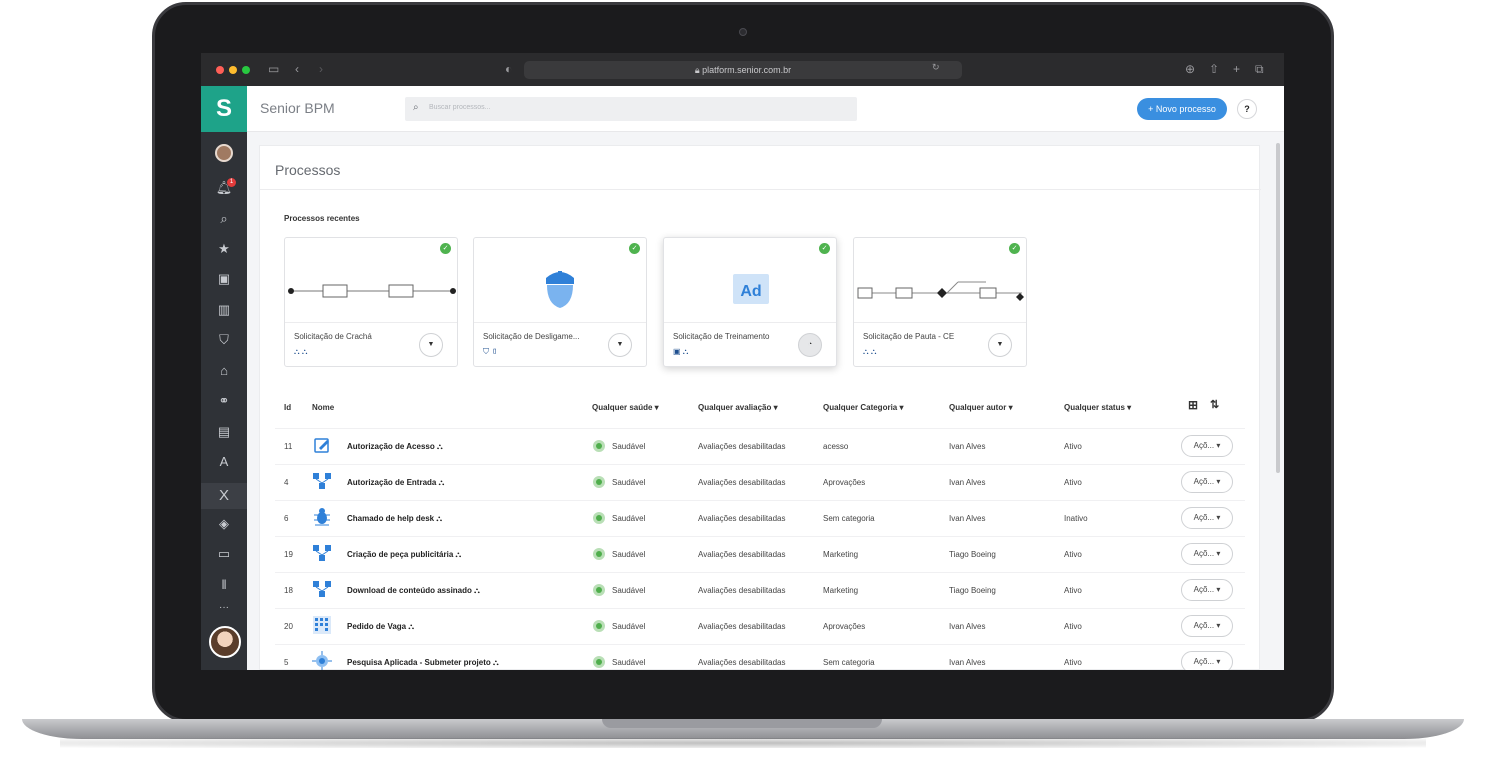 Image resolution: width=1485 pixels, height=768 pixels. What do you see at coordinates (220, 70) in the screenshot?
I see `close-window-button` at bounding box center [220, 70].